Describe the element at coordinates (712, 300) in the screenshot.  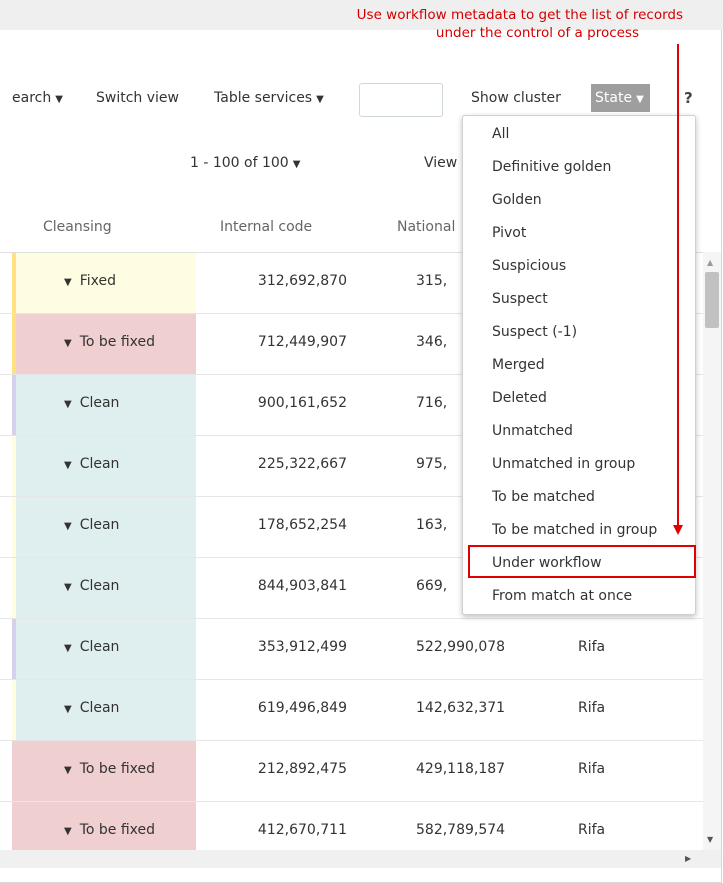
I see `vertical-scroll-thumb` at that location.